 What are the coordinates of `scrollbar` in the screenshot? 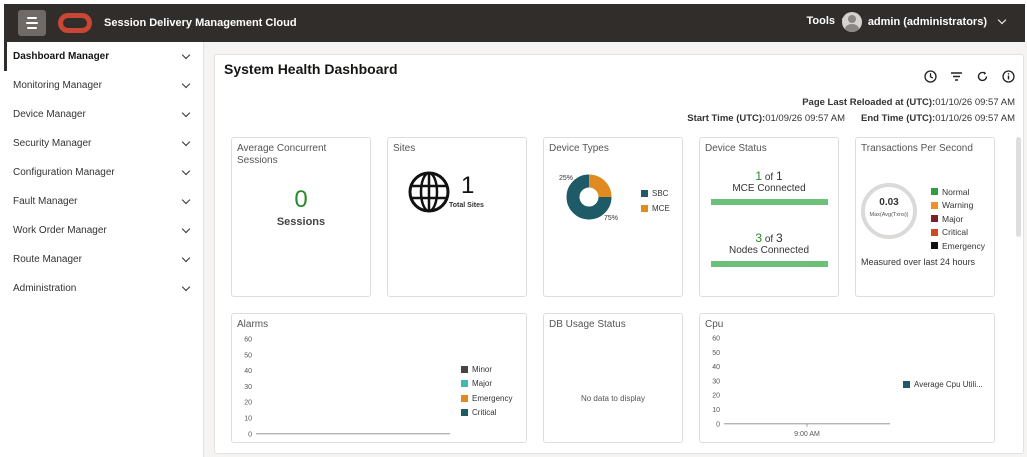 It's located at (1018, 187).